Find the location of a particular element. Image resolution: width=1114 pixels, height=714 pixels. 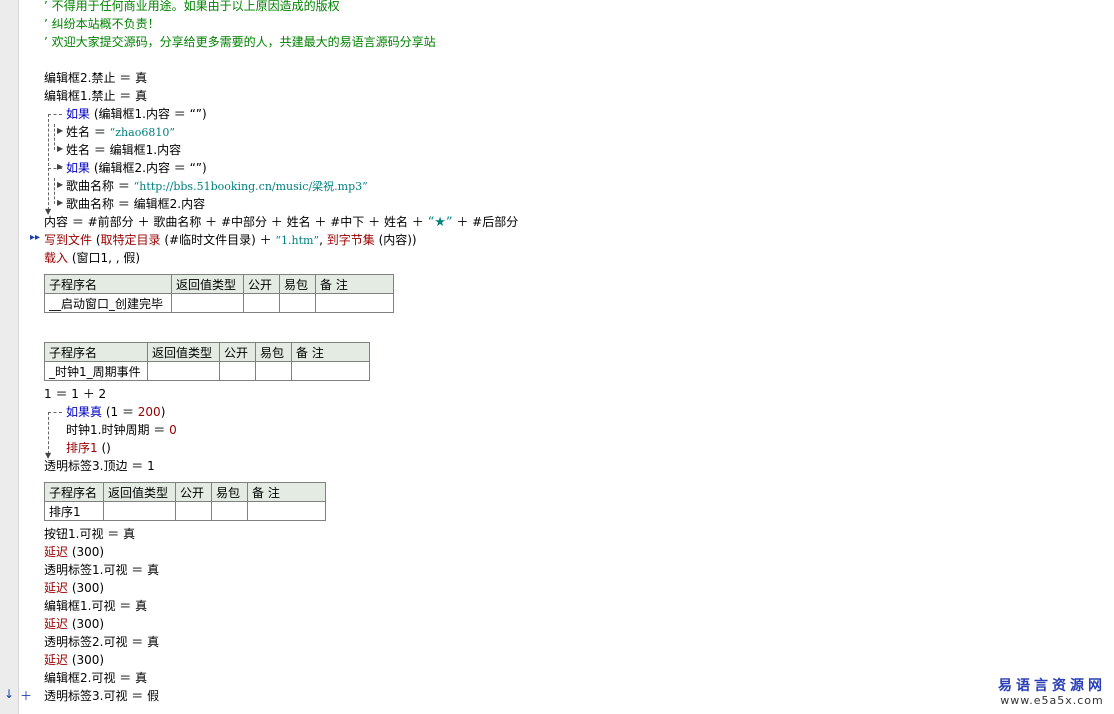

code-line: 姓名 ＝ 编辑框1.内容 is located at coordinates (123, 150).